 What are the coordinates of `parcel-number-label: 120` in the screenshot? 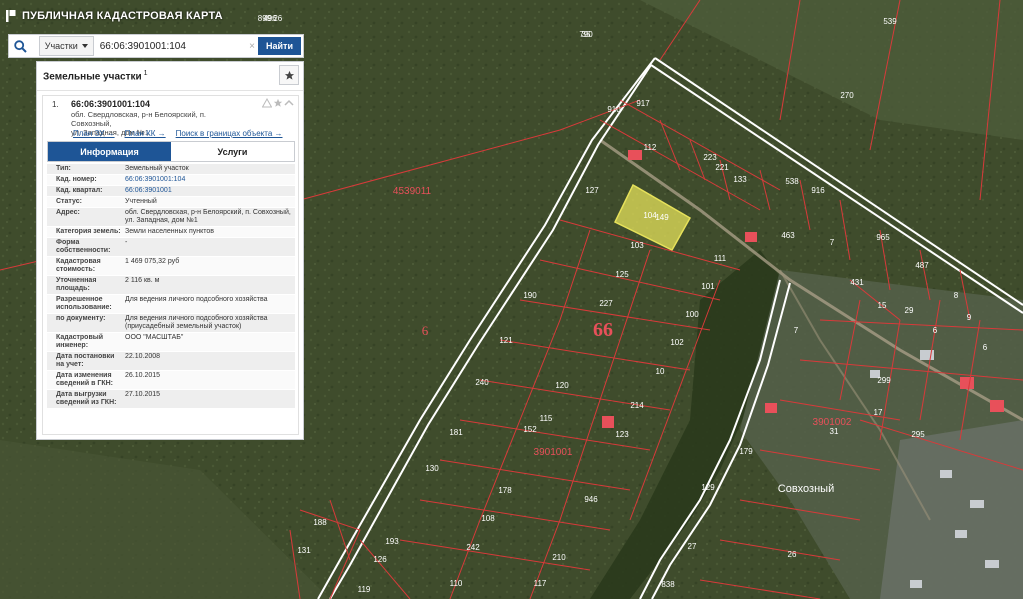 It's located at (562, 385).